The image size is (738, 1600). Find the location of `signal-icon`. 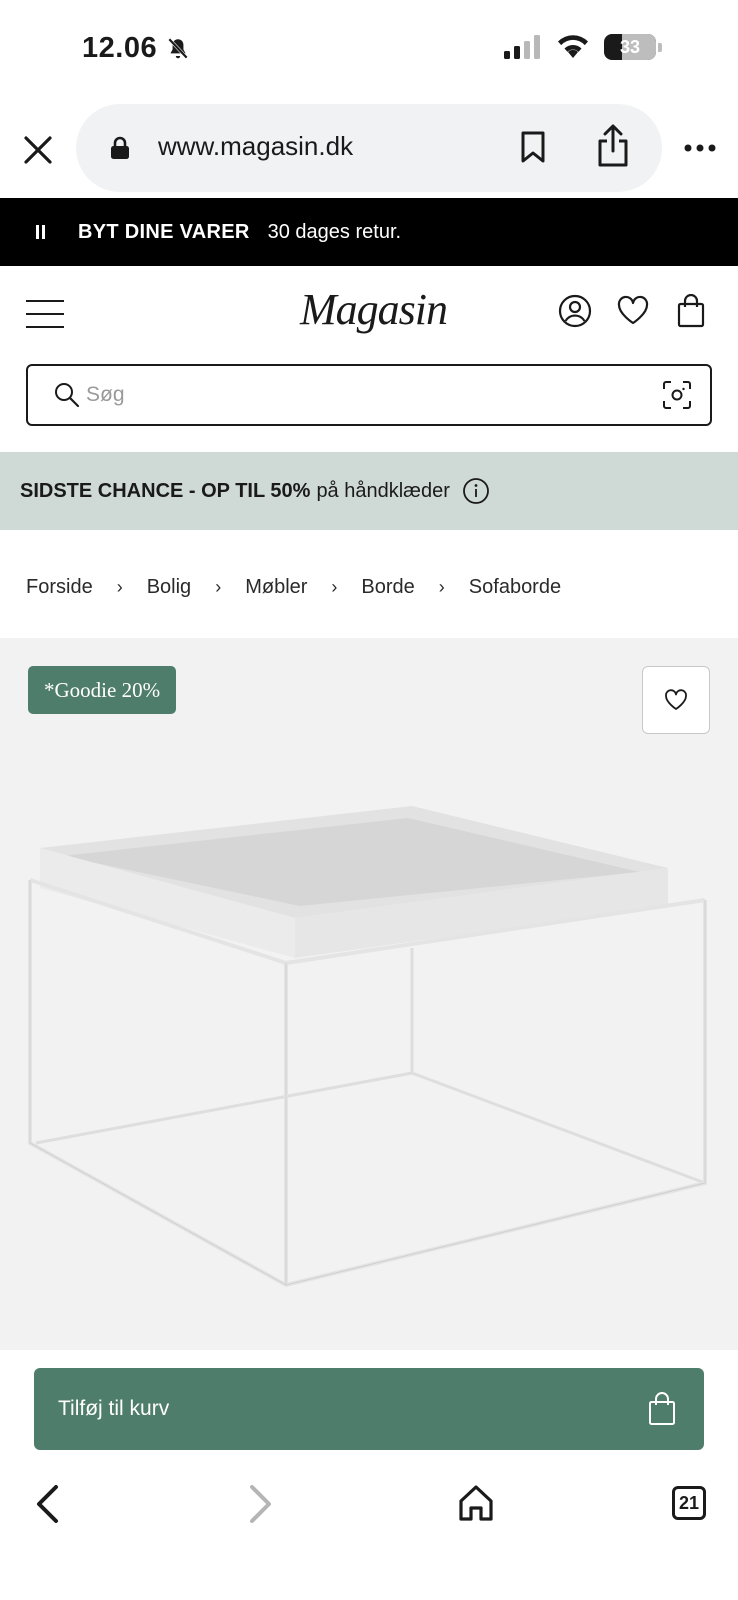

signal-icon is located at coordinates (522, 47).